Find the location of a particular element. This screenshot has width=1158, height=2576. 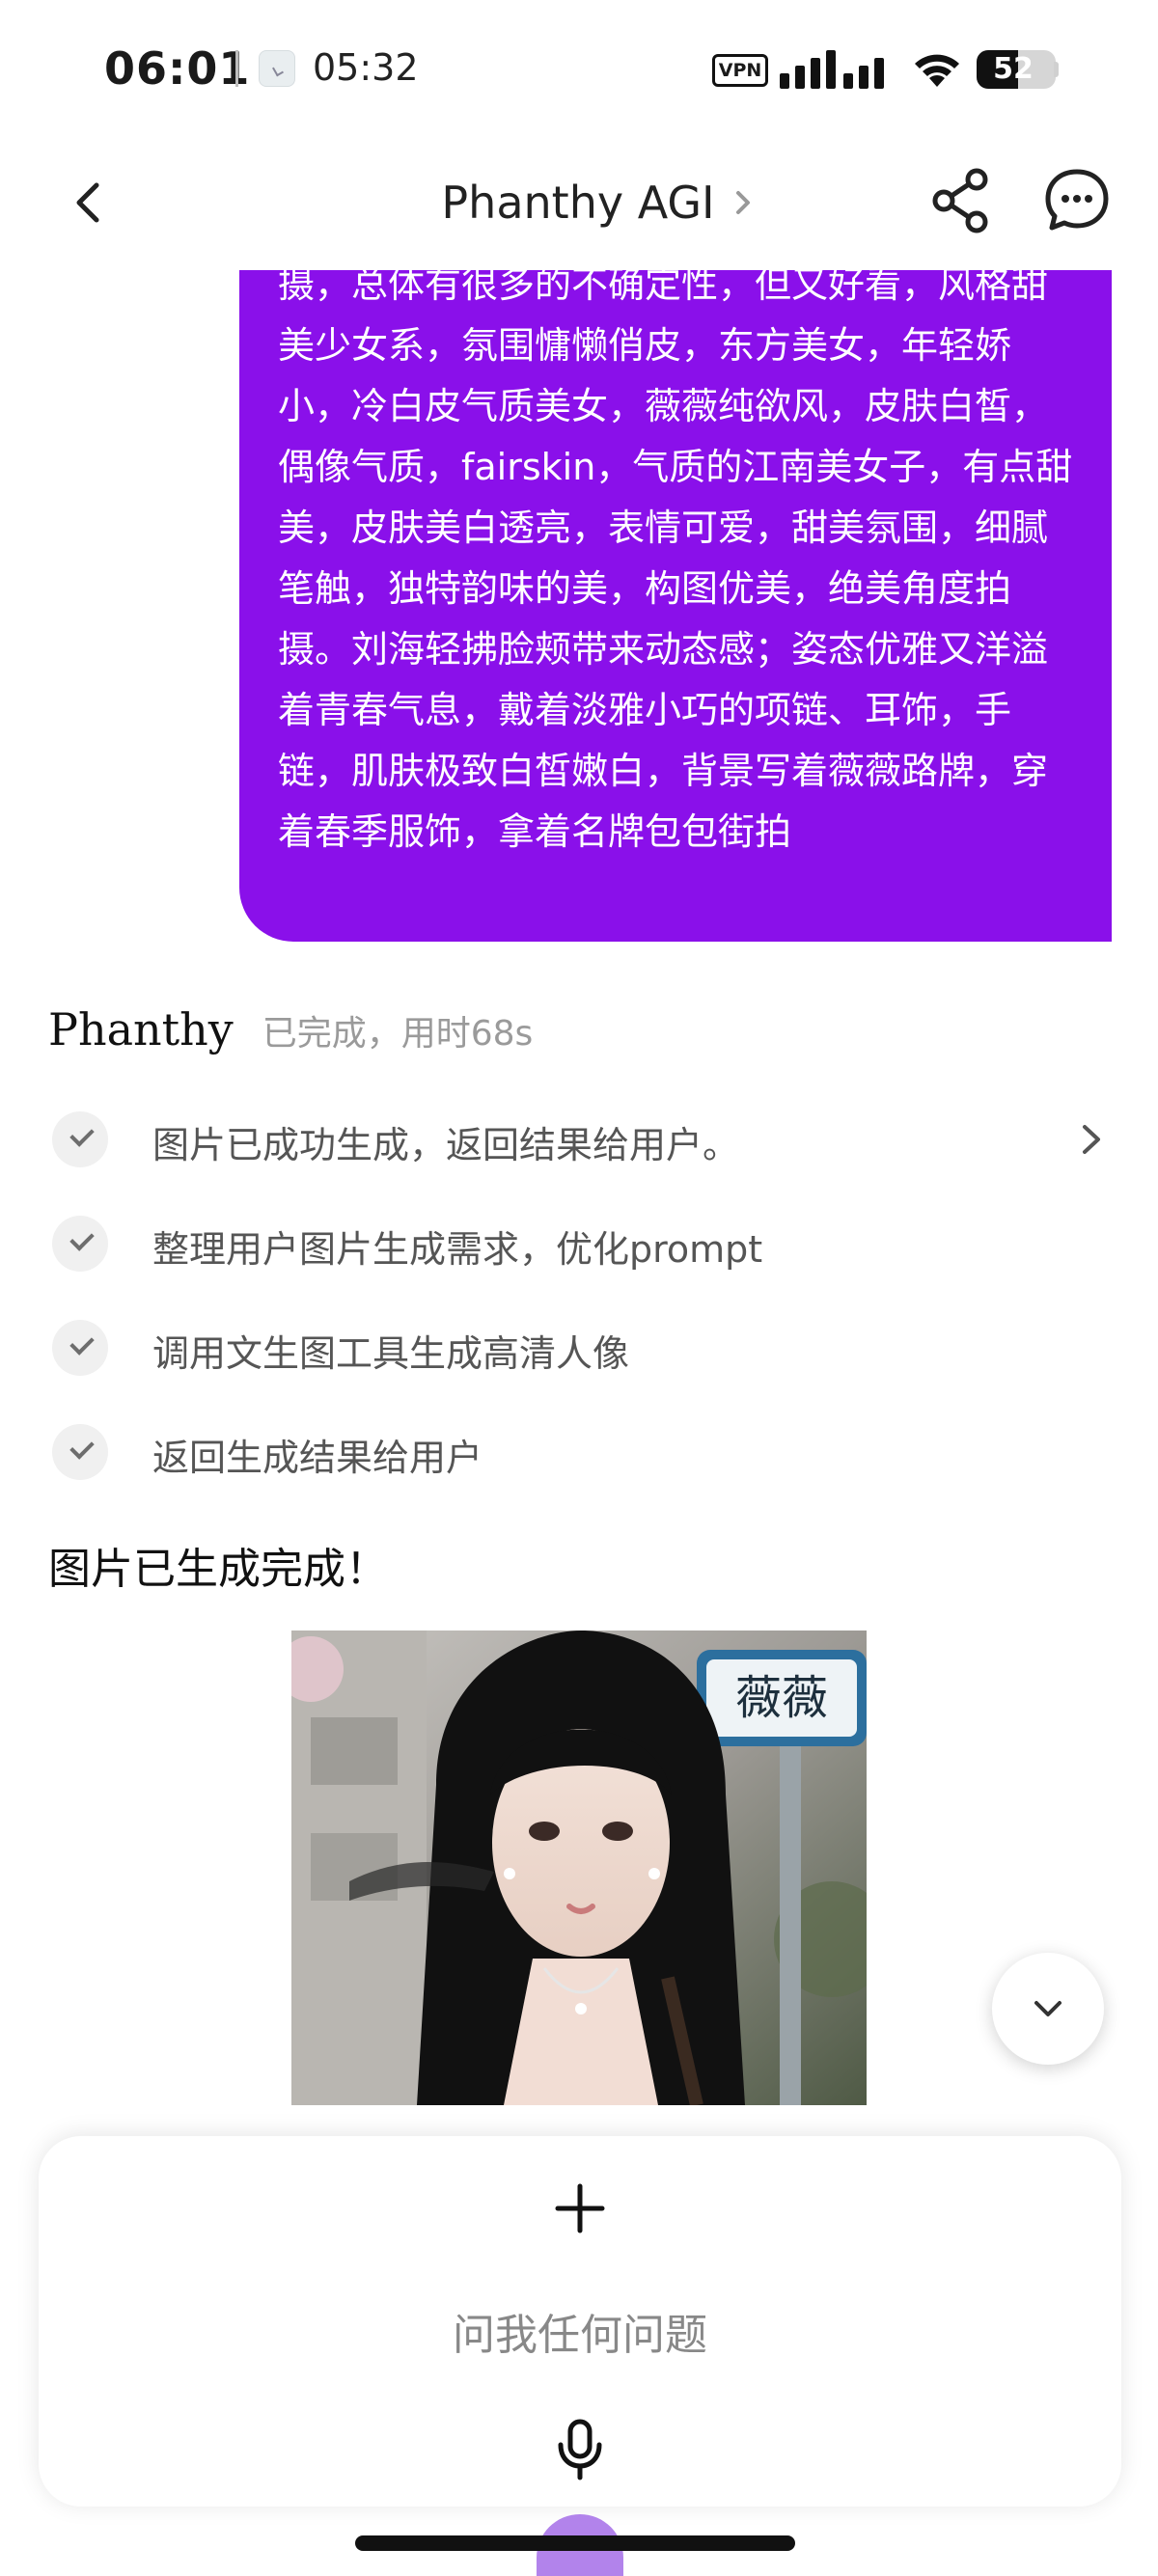

scroll-down-button is located at coordinates (1048, 2009).